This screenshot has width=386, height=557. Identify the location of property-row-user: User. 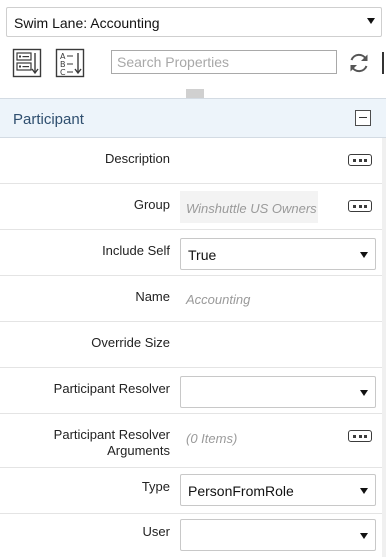
(193, 535).